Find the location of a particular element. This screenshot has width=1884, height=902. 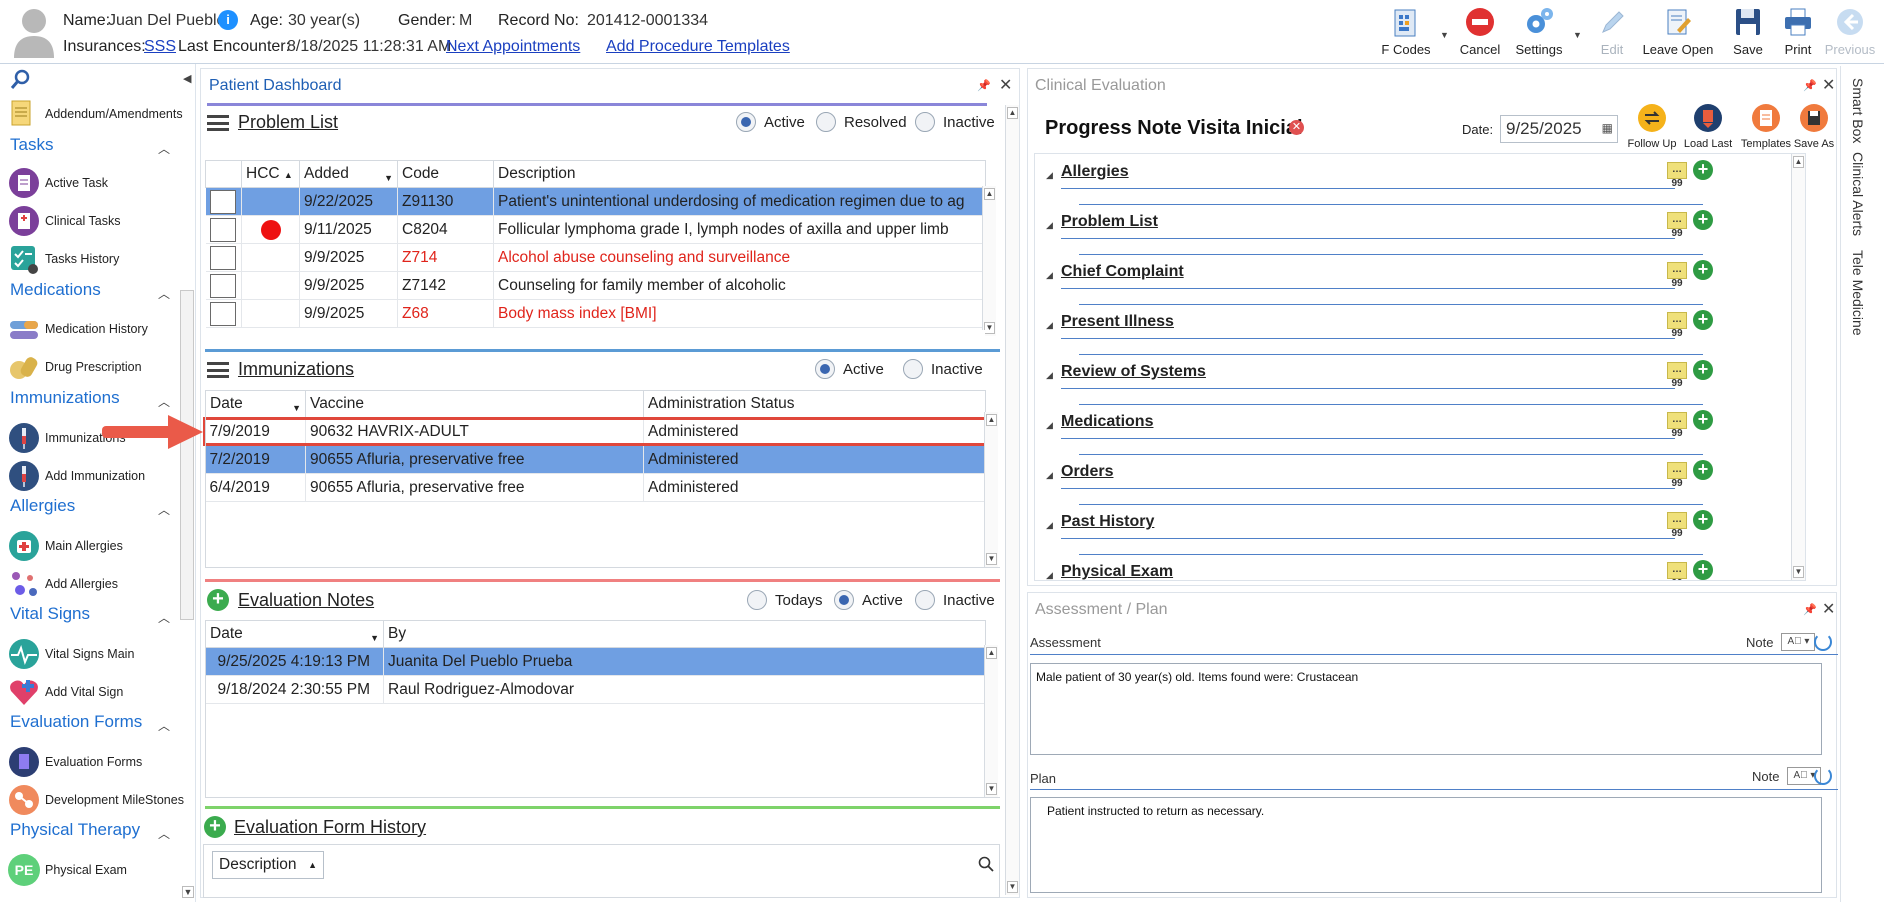

add-evaluation-form-icon: + is located at coordinates (215, 827).